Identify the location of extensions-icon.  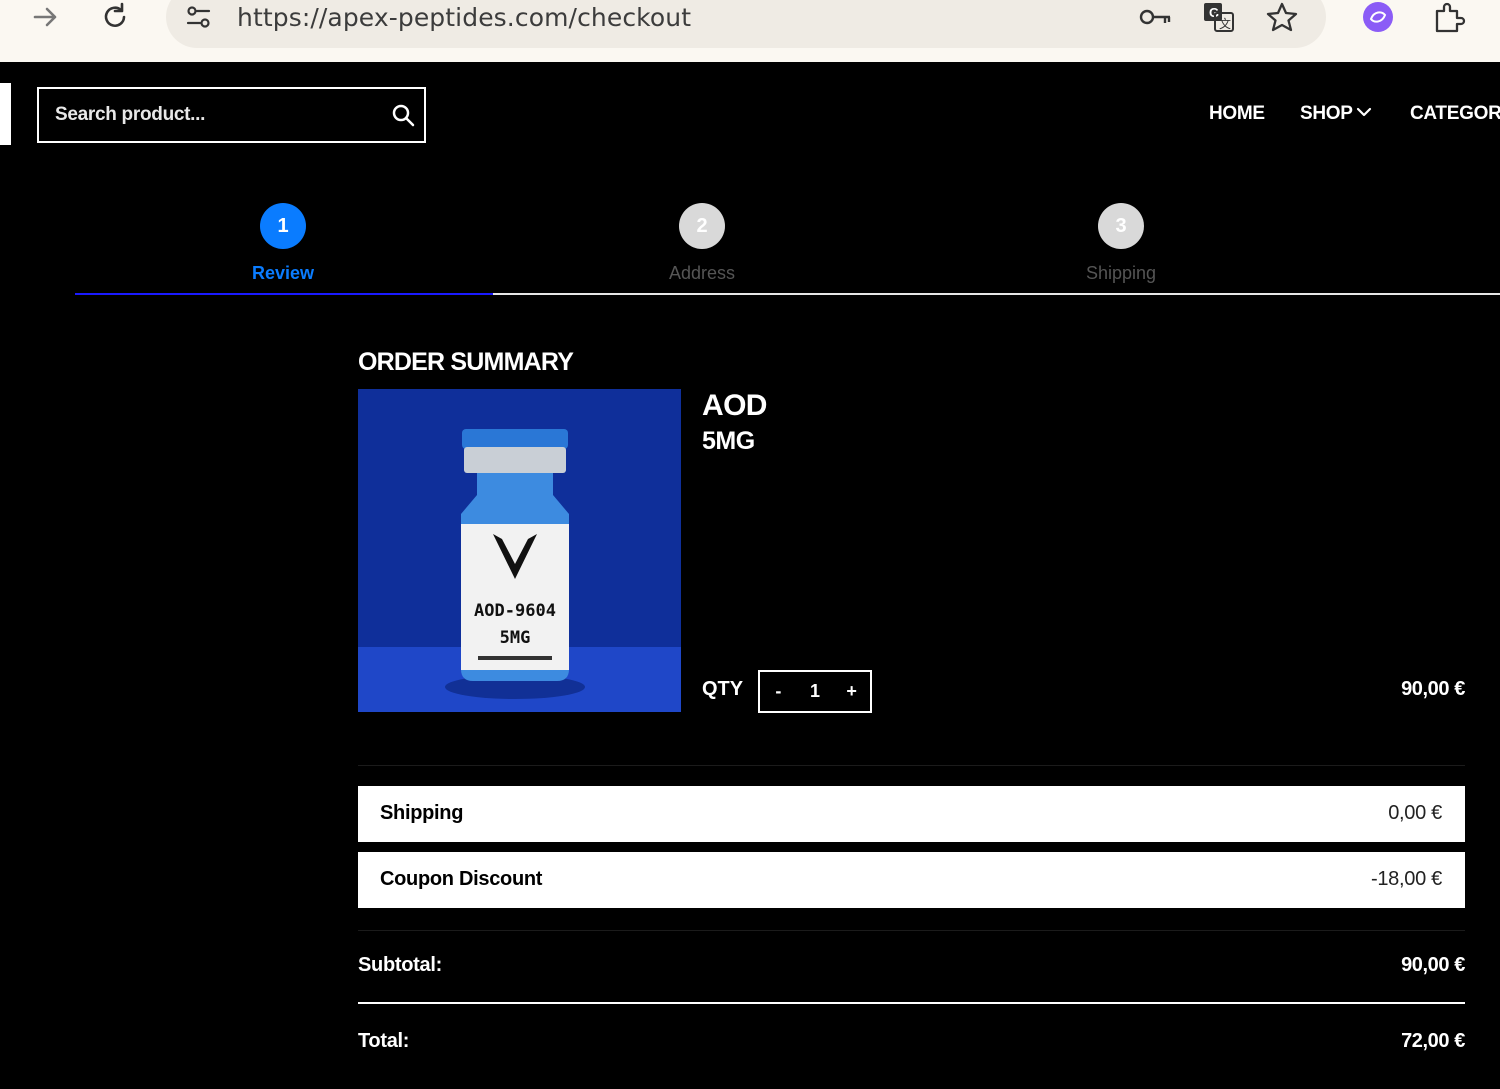
(1449, 17).